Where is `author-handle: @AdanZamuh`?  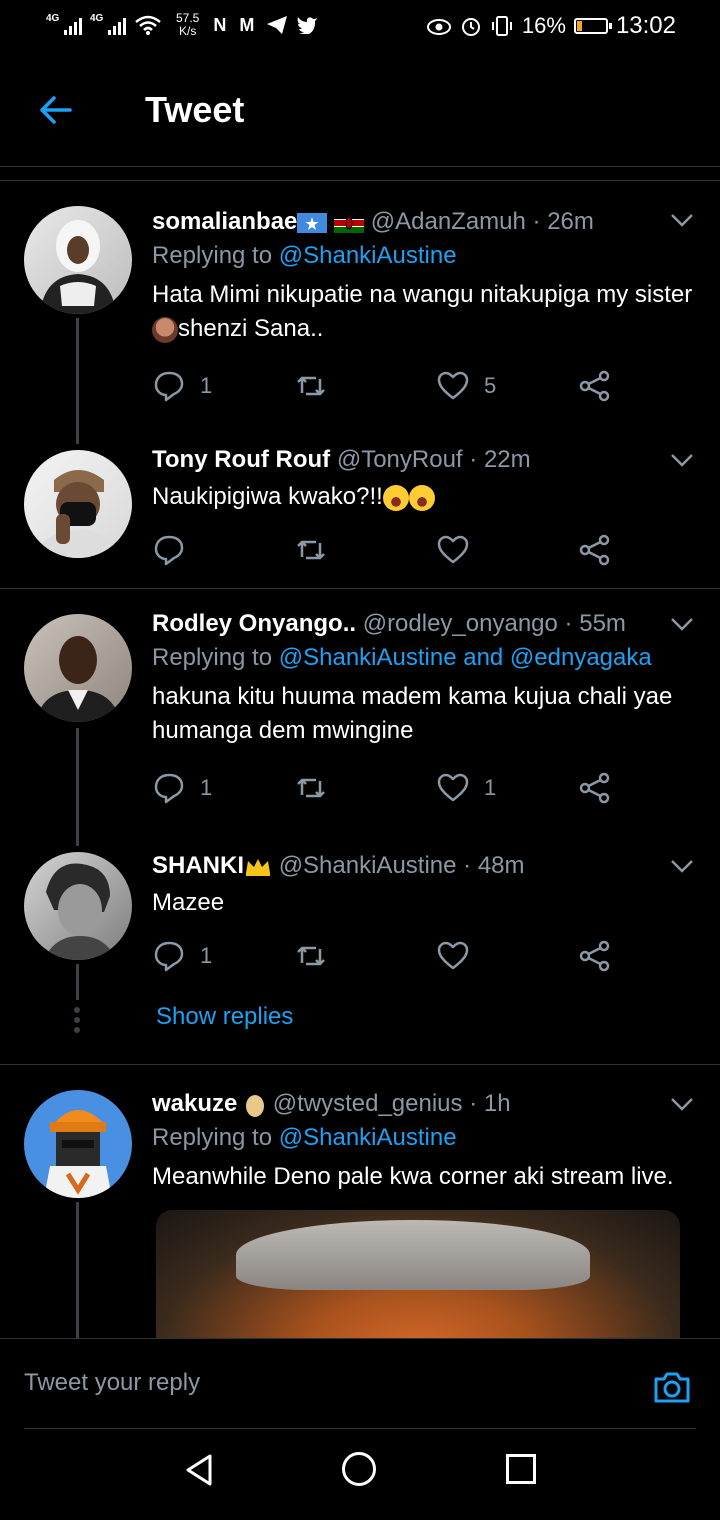 author-handle: @AdanZamuh is located at coordinates (448, 221).